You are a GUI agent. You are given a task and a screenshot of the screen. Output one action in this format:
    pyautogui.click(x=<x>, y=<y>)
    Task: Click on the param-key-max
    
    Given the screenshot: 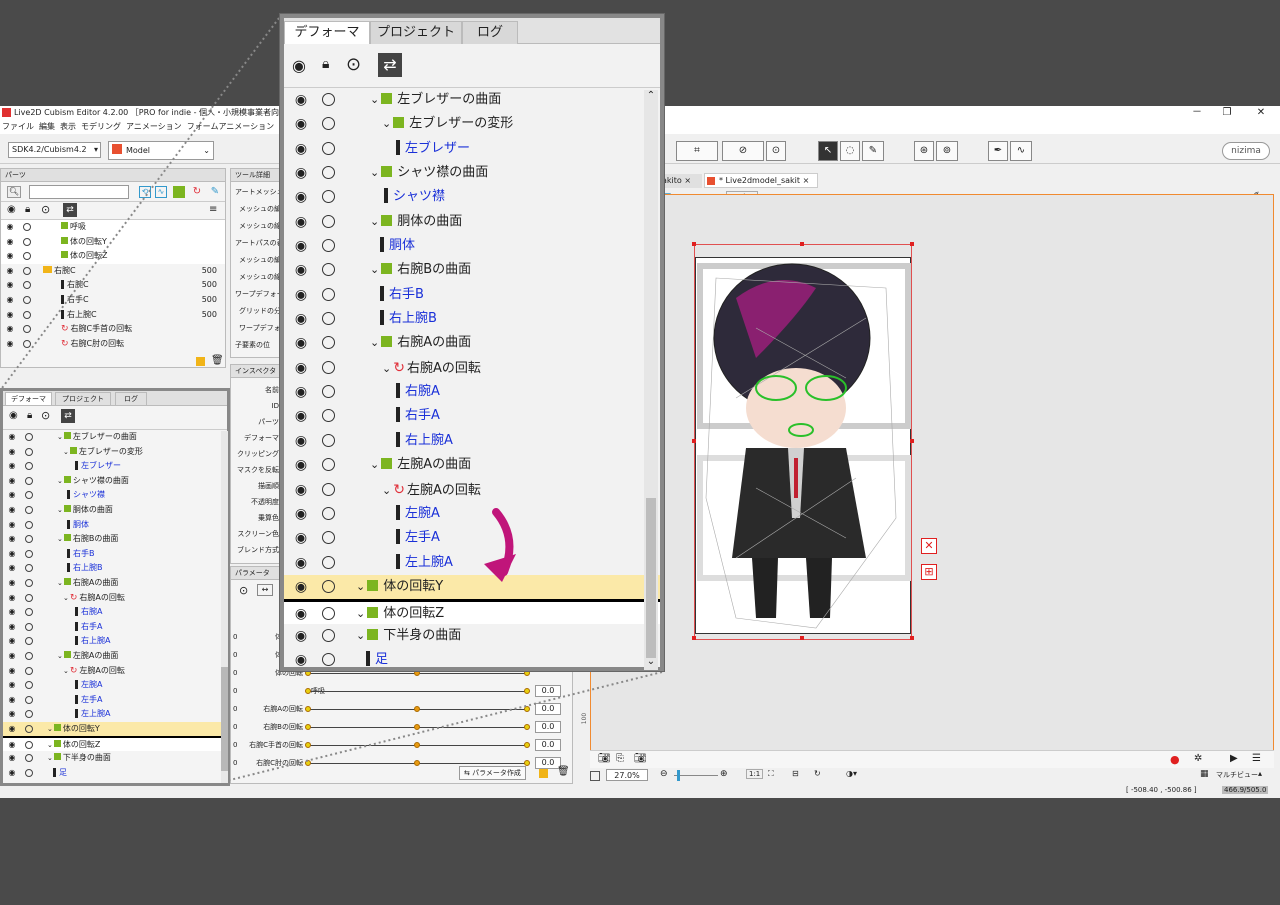 What is the action you would take?
    pyautogui.click(x=527, y=727)
    